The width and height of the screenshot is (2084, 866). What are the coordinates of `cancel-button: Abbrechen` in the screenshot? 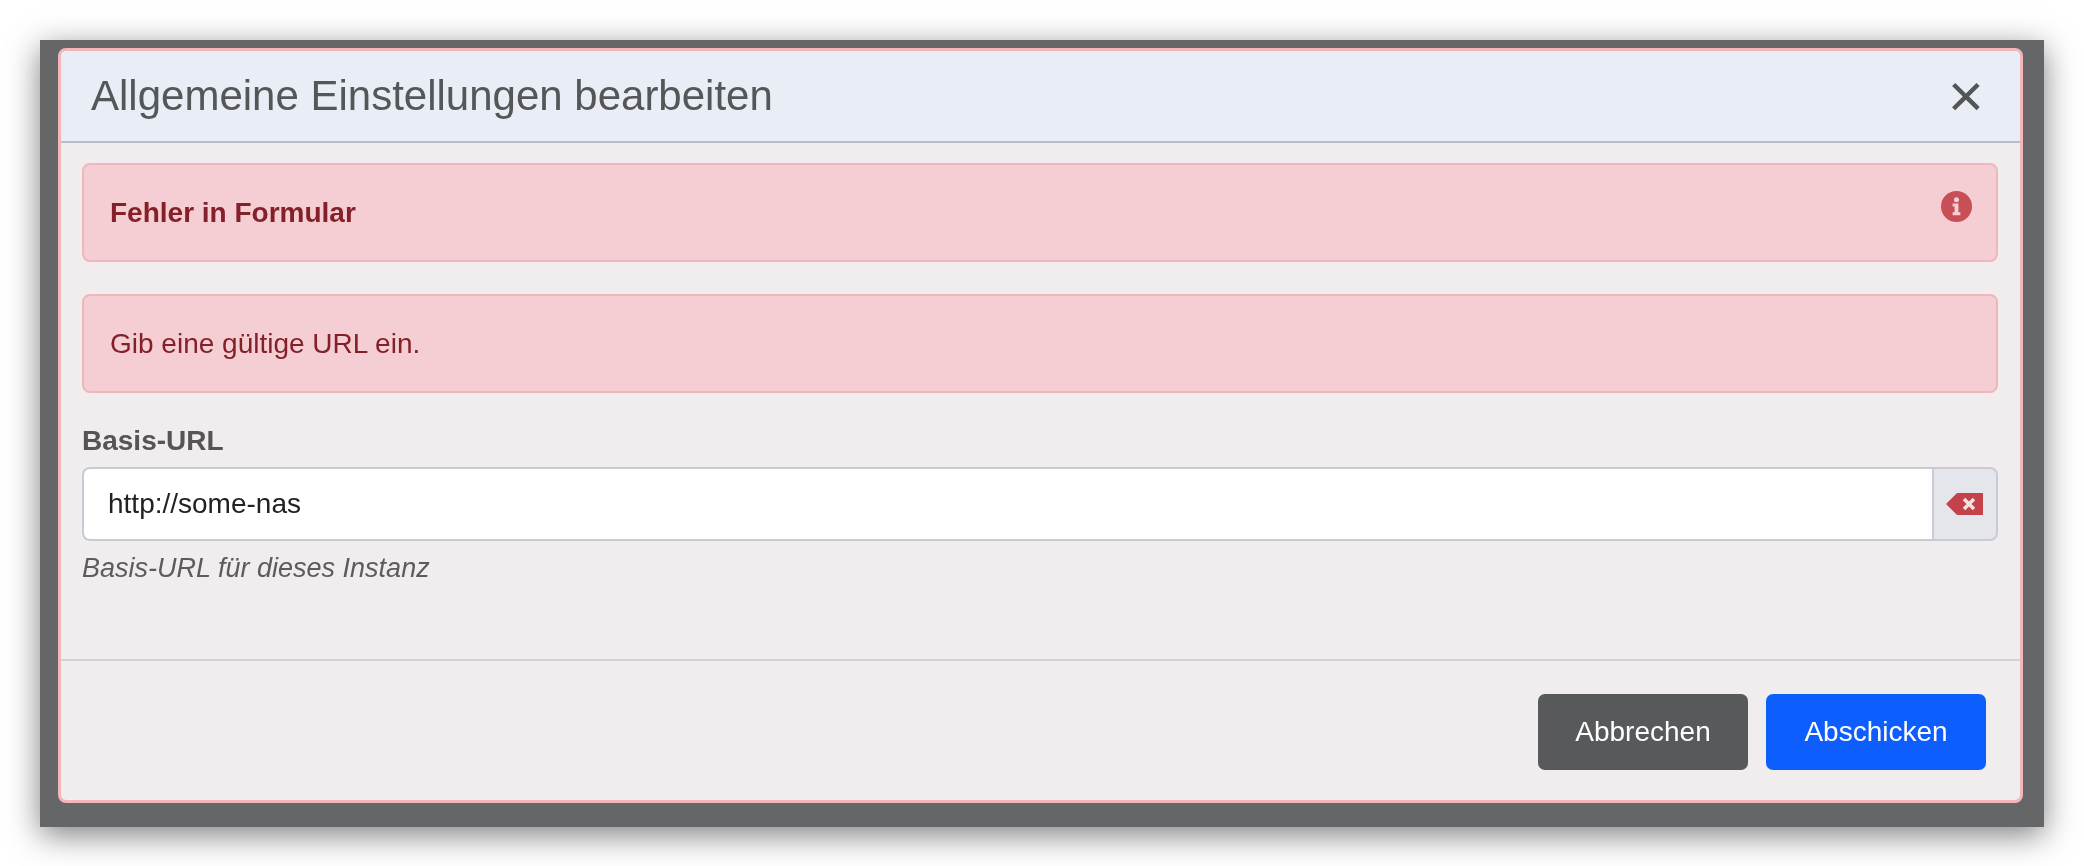 It's located at (1643, 732).